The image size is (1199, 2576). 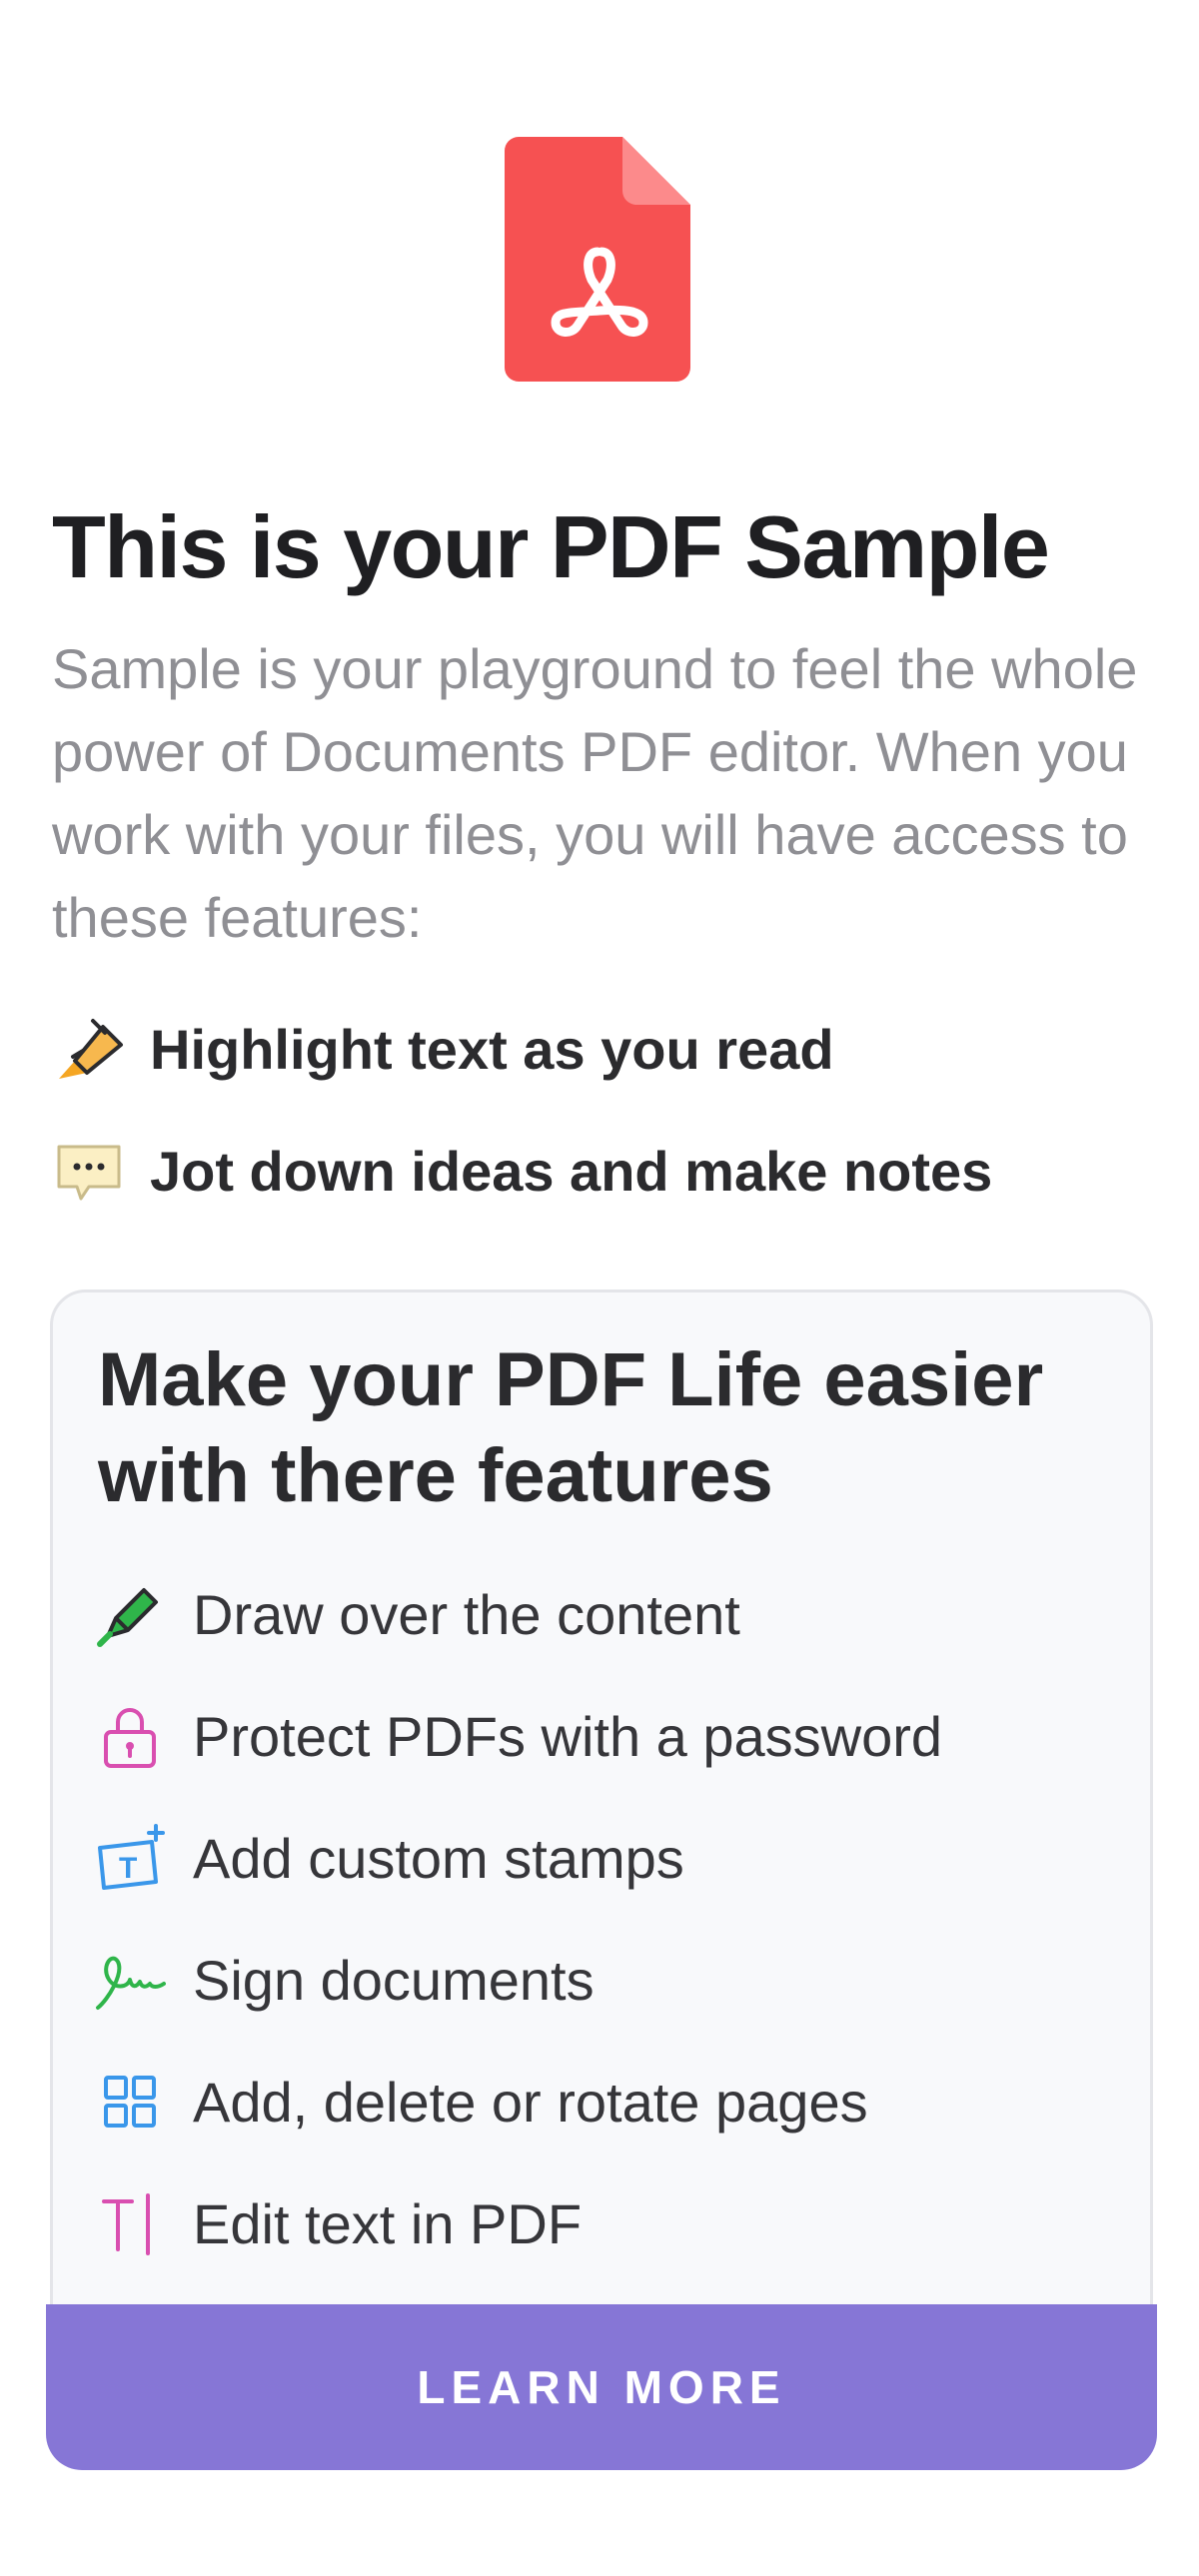 I want to click on card-item-label: Sign documents, so click(x=394, y=1980).